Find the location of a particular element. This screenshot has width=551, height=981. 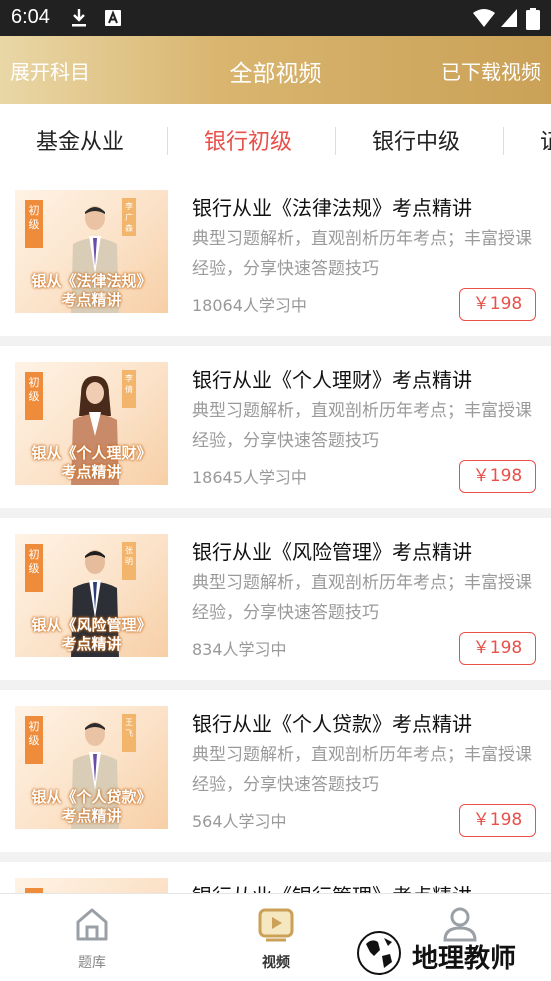

header-bar: 展开科目 全部视频 已下载视频 is located at coordinates (275, 70).